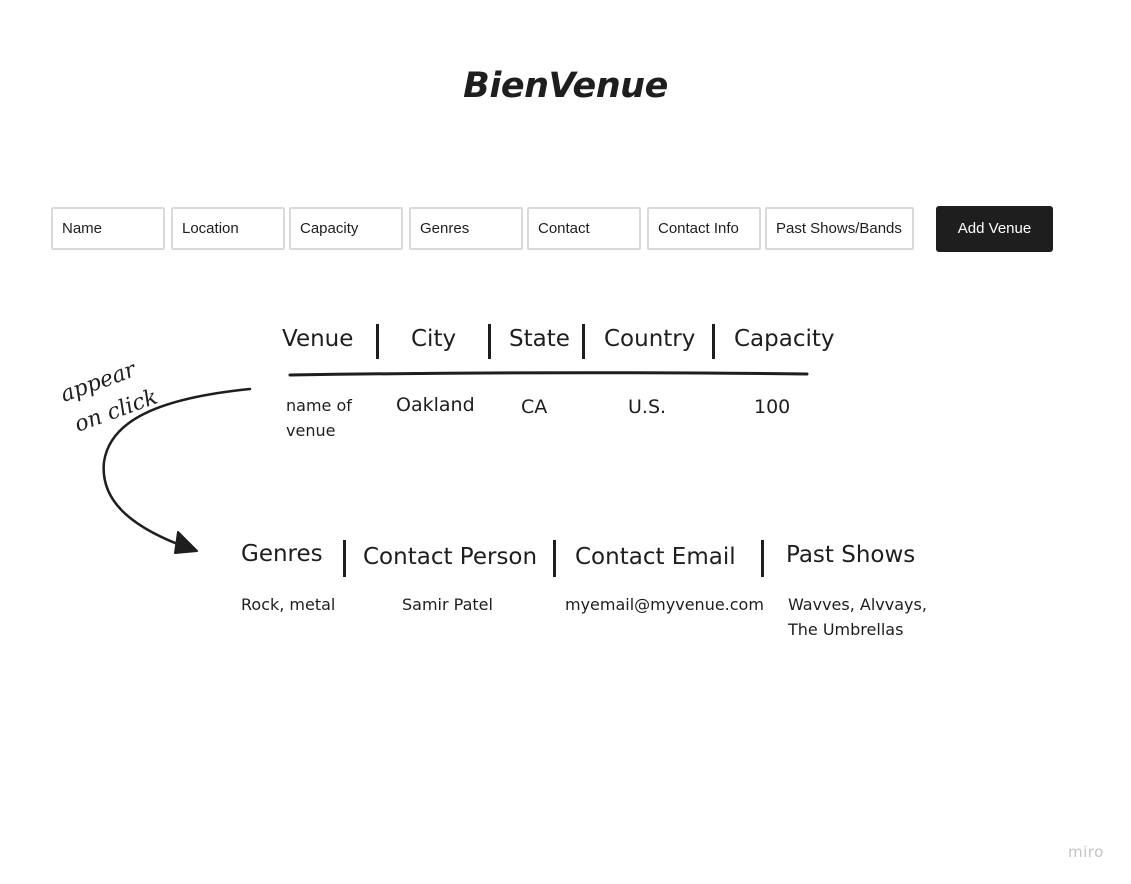 The width and height of the screenshot is (1131, 884). Describe the element at coordinates (455, 462) in the screenshot. I see `annotation-drawing` at that location.